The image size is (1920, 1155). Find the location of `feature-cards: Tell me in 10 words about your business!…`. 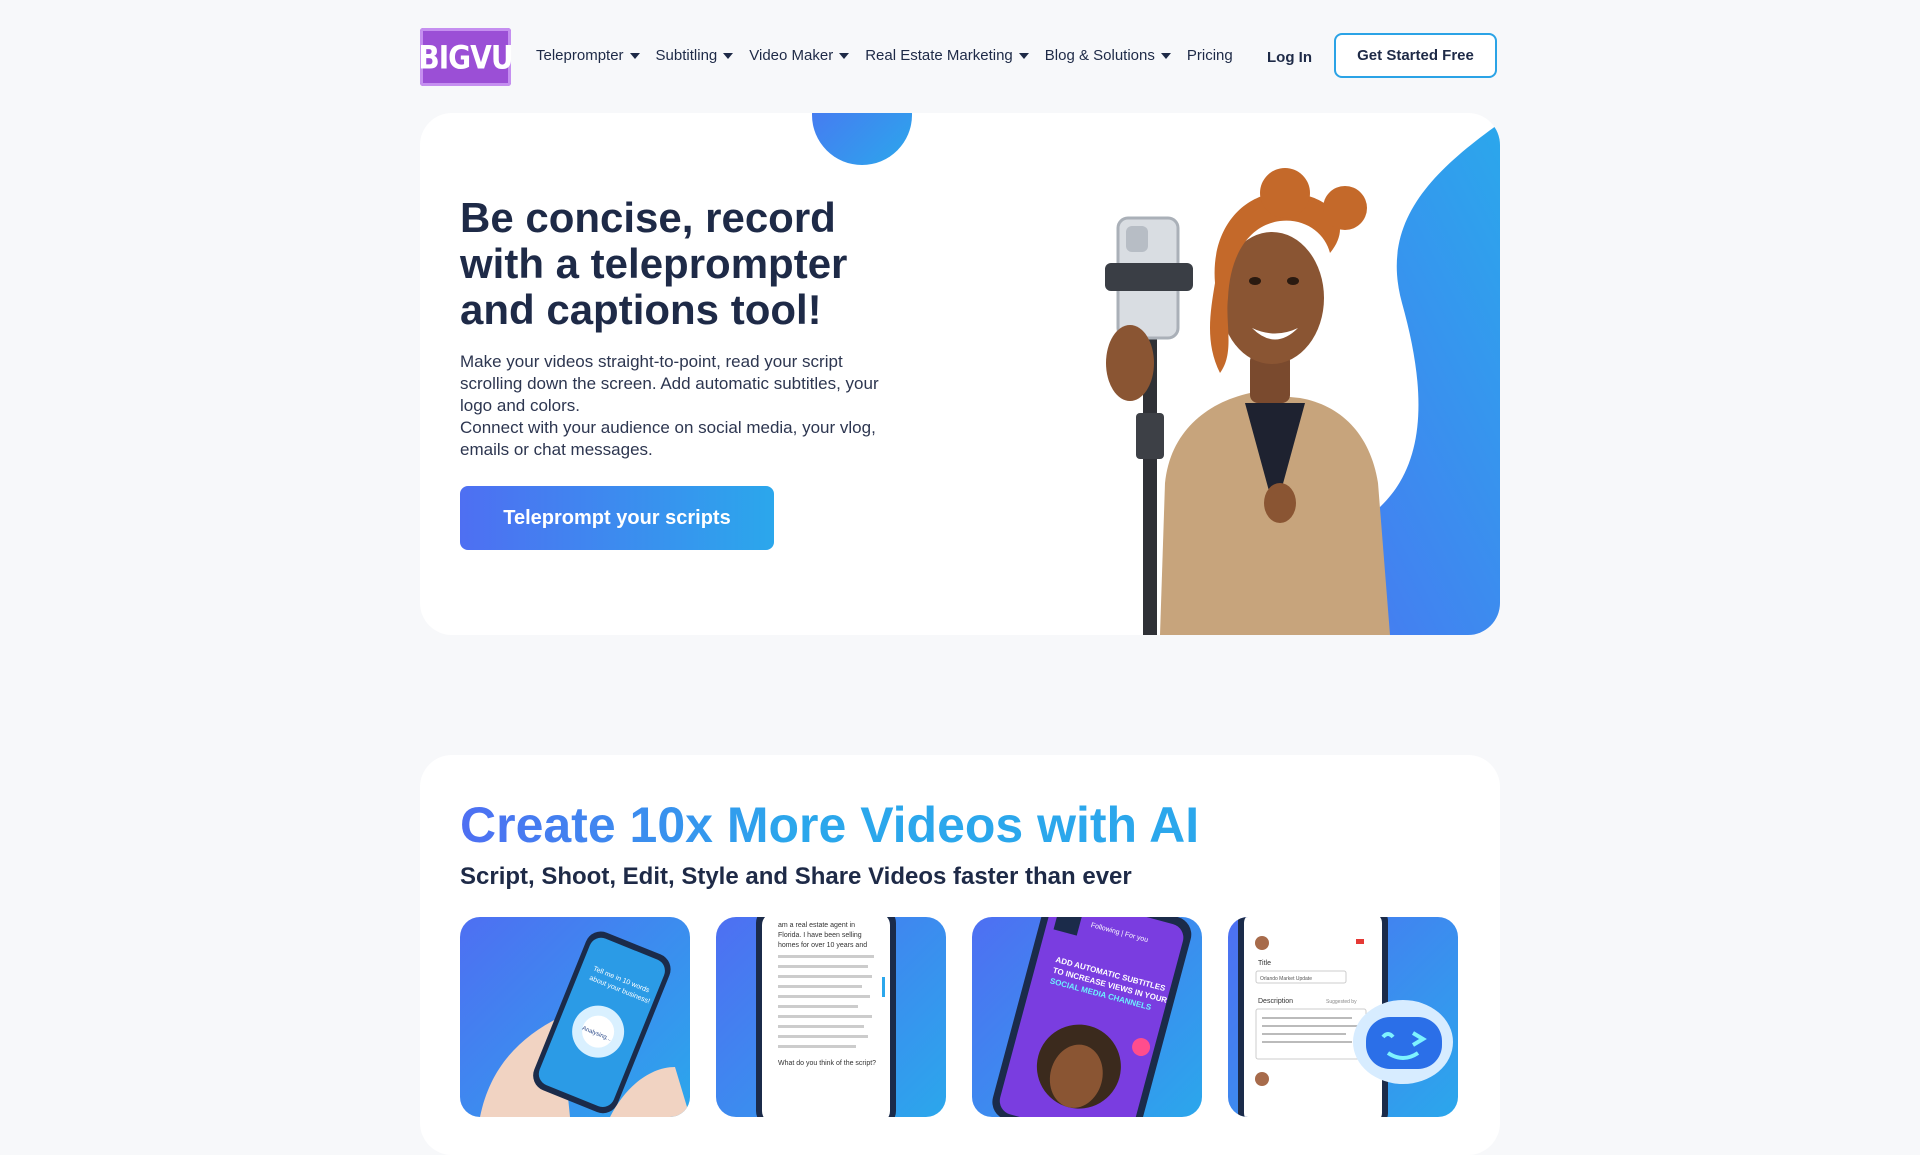

feature-cards: Tell me in 10 words about your business!… is located at coordinates (959, 1017).